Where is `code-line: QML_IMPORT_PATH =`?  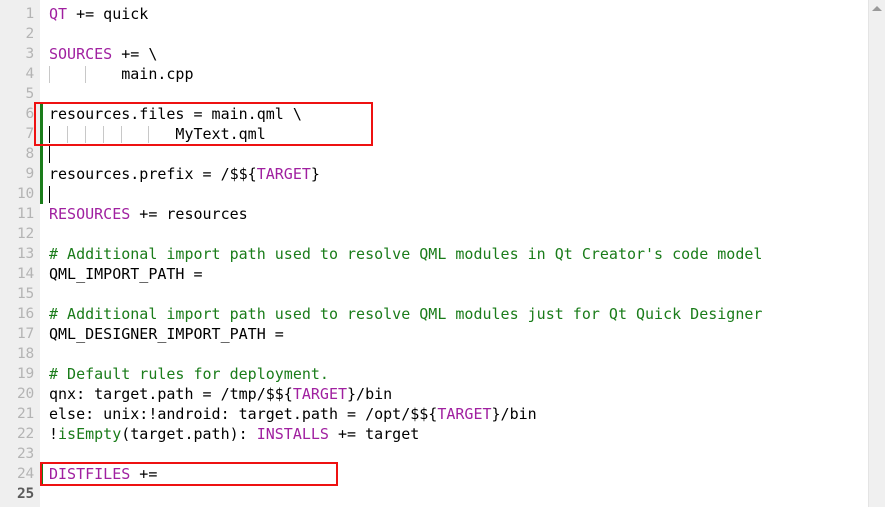
code-line: QML_IMPORT_PATH = is located at coordinates (462, 274).